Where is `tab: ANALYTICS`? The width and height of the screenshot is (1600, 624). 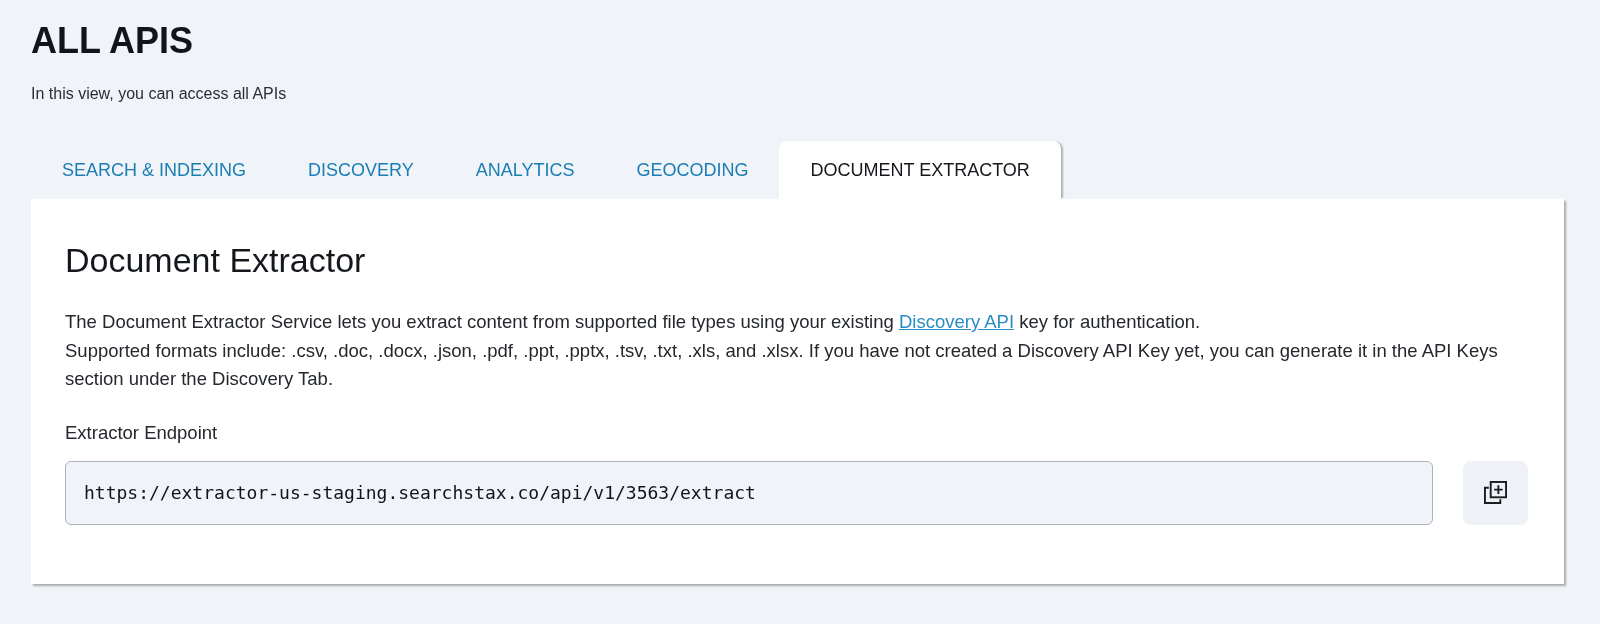 tab: ANALYTICS is located at coordinates (525, 170).